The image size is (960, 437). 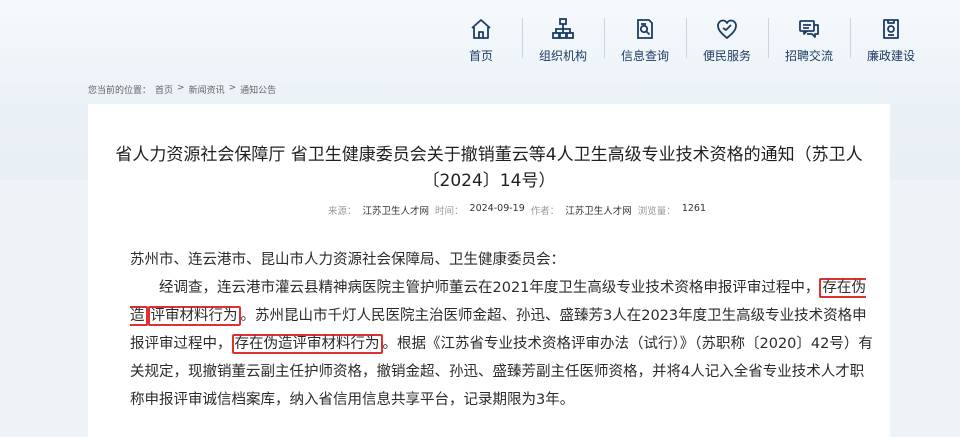 What do you see at coordinates (481, 29) in the screenshot?
I see `home-icon` at bounding box center [481, 29].